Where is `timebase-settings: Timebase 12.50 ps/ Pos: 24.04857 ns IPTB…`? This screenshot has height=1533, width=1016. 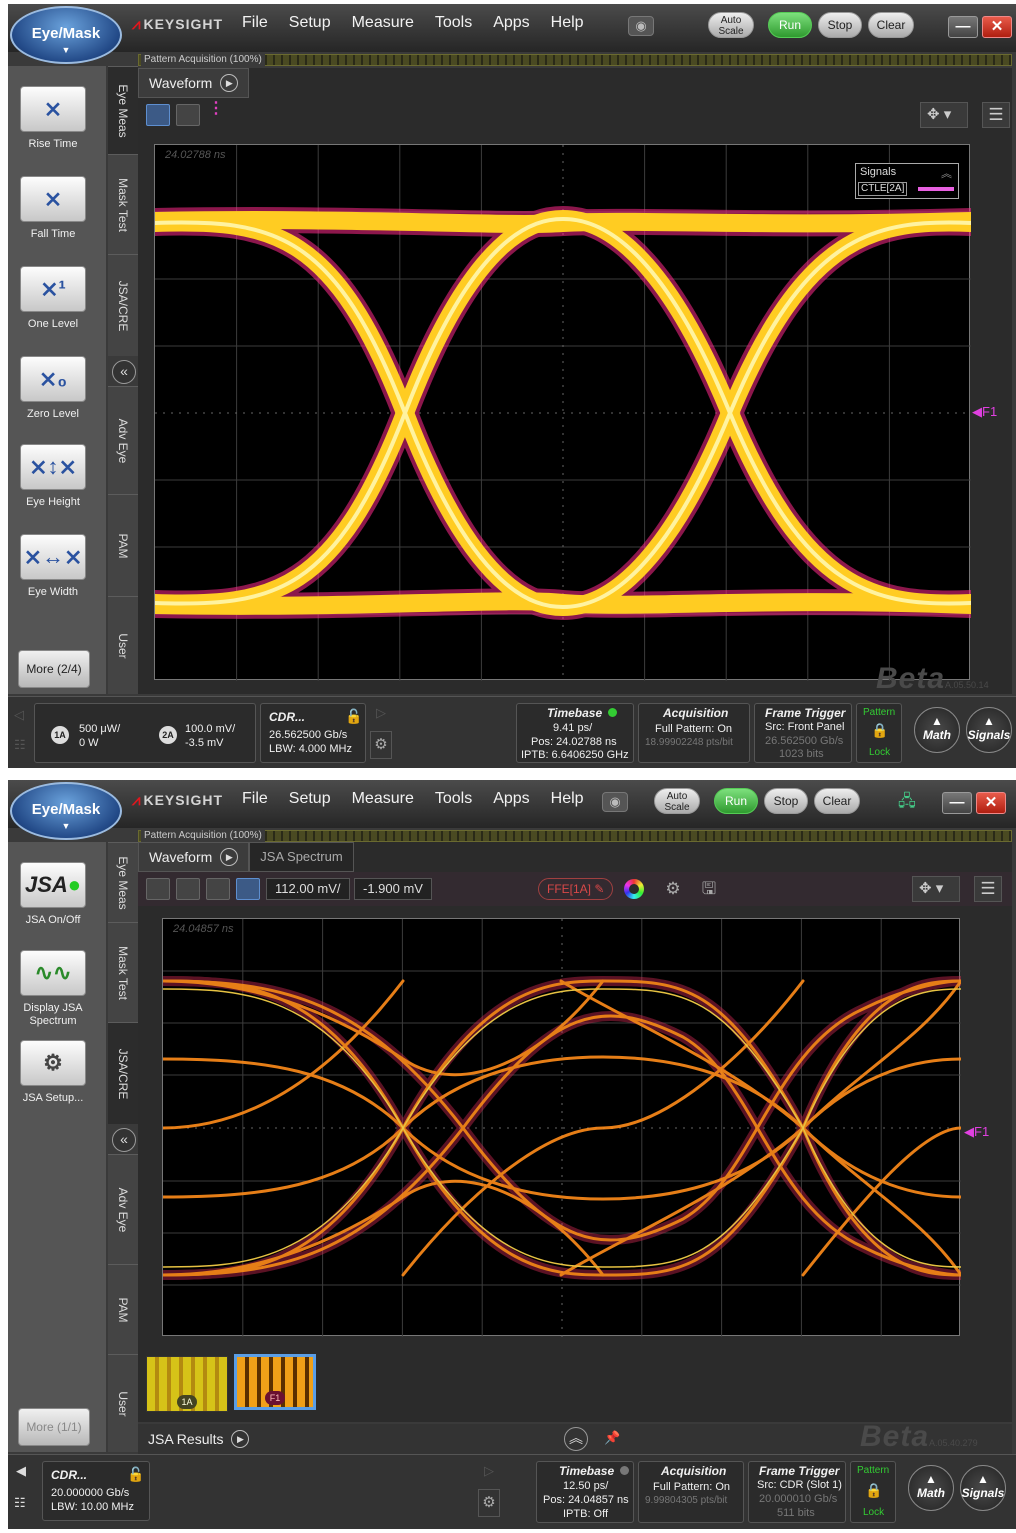 timebase-settings: Timebase 12.50 ps/ Pos: 24.04857 ns IPTB… is located at coordinates (585, 1492).